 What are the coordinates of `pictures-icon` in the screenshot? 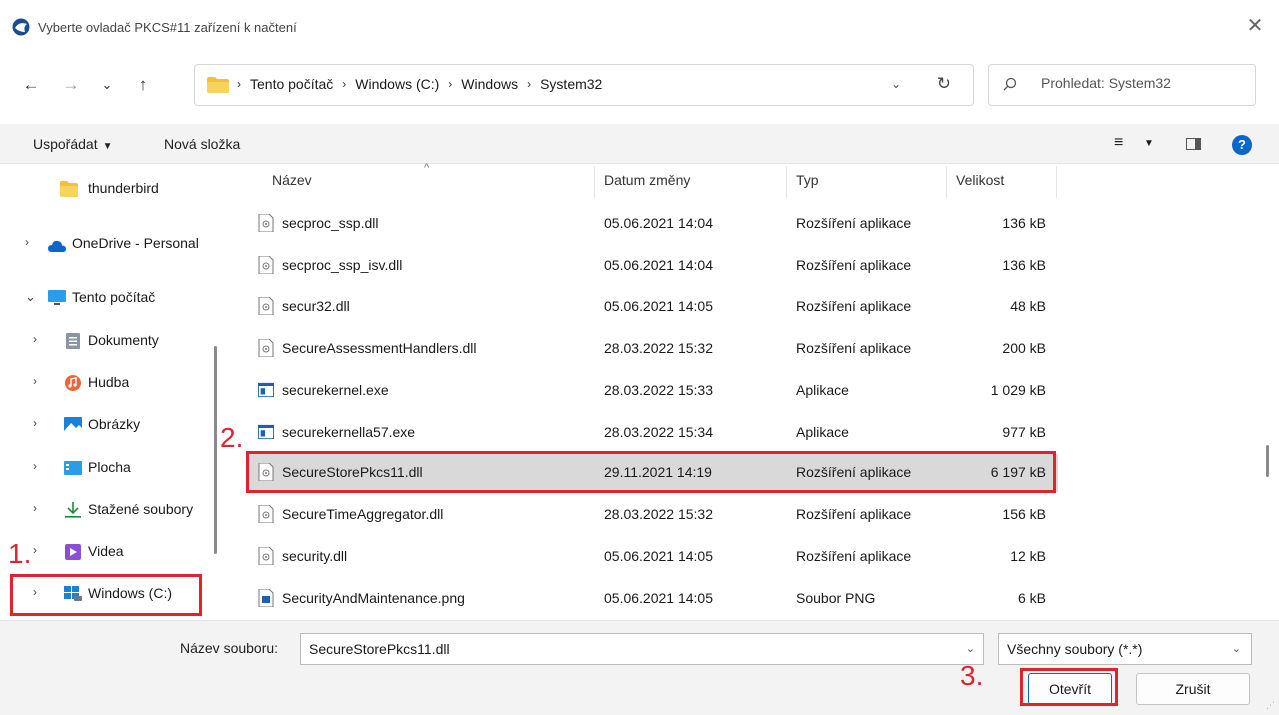 It's located at (73, 425).